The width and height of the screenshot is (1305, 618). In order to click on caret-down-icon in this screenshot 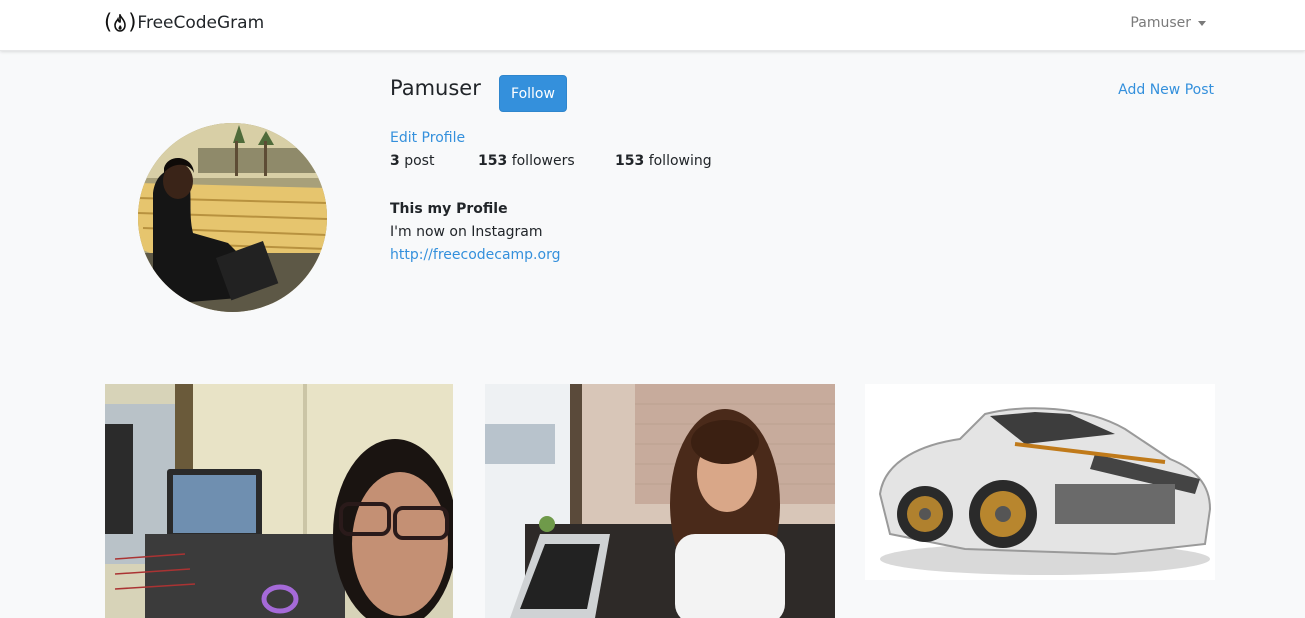, I will do `click(1202, 23)`.